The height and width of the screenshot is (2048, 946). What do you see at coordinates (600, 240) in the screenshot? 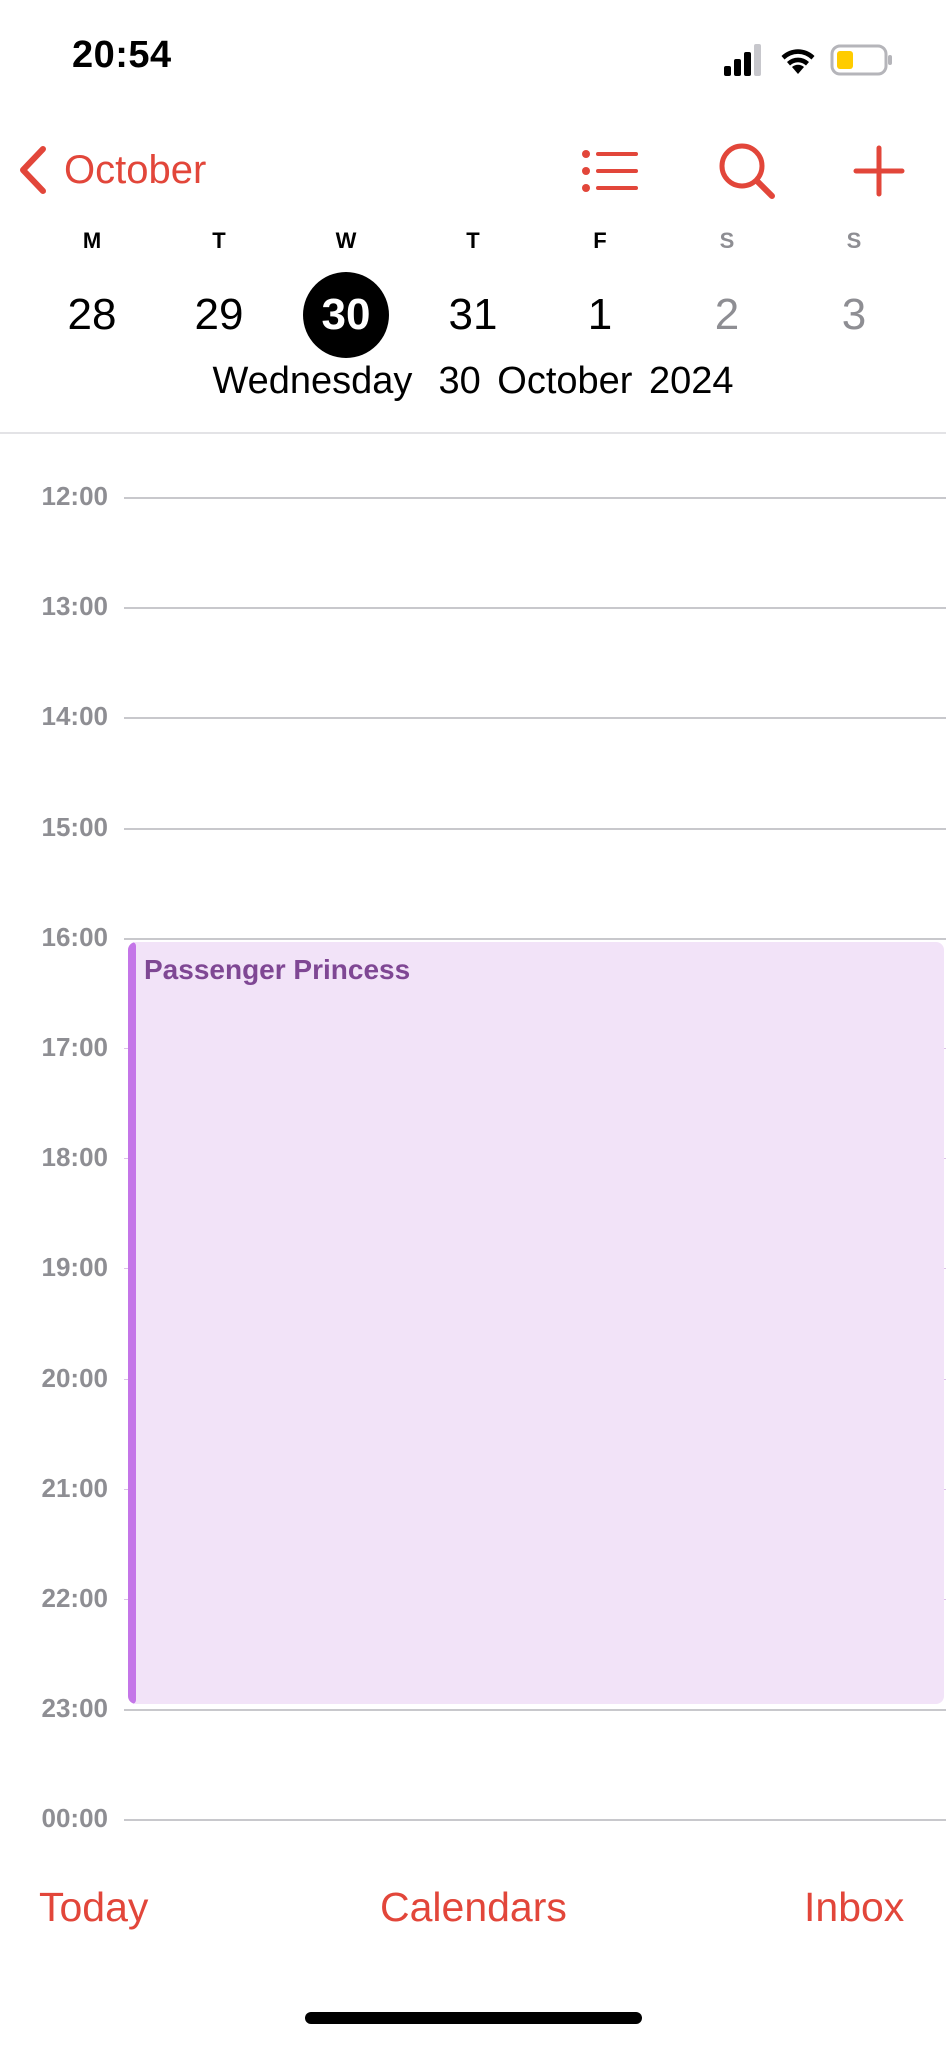
I see `weekday-label: F` at bounding box center [600, 240].